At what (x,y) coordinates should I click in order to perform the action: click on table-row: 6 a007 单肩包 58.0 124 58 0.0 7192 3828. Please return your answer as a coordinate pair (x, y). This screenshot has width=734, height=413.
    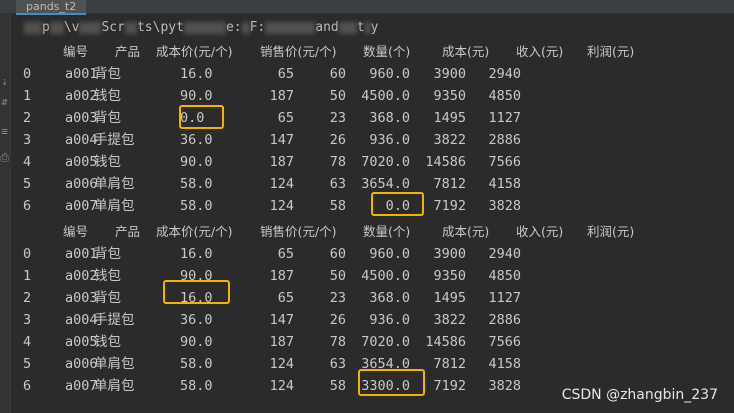
    Looking at the image, I should click on (367, 206).